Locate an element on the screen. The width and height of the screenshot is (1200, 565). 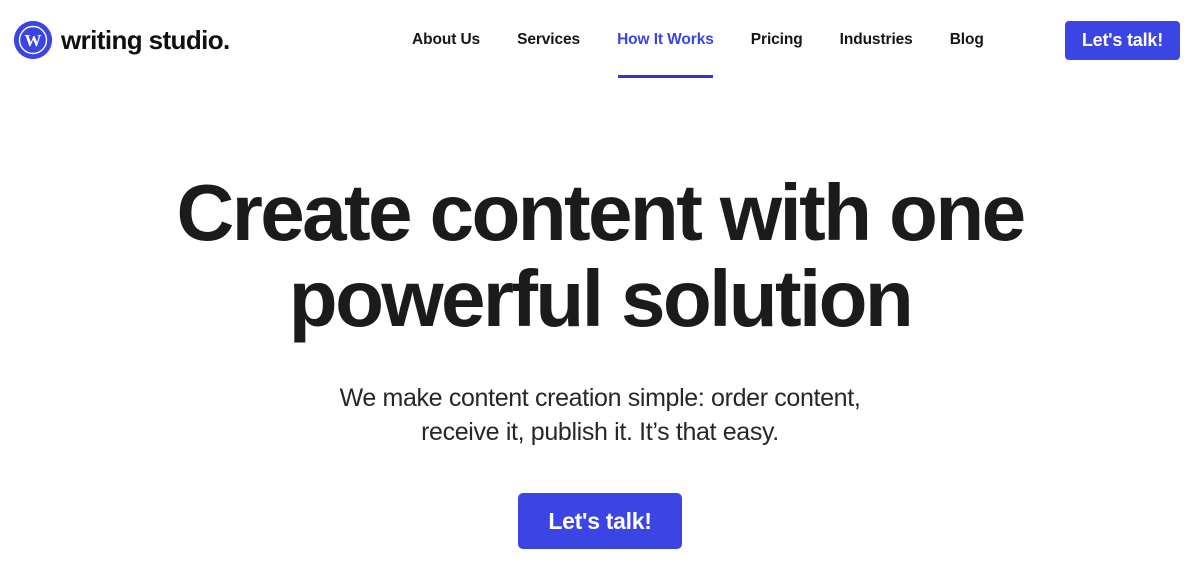
nav-item-industries: Industries is located at coordinates (876, 53).